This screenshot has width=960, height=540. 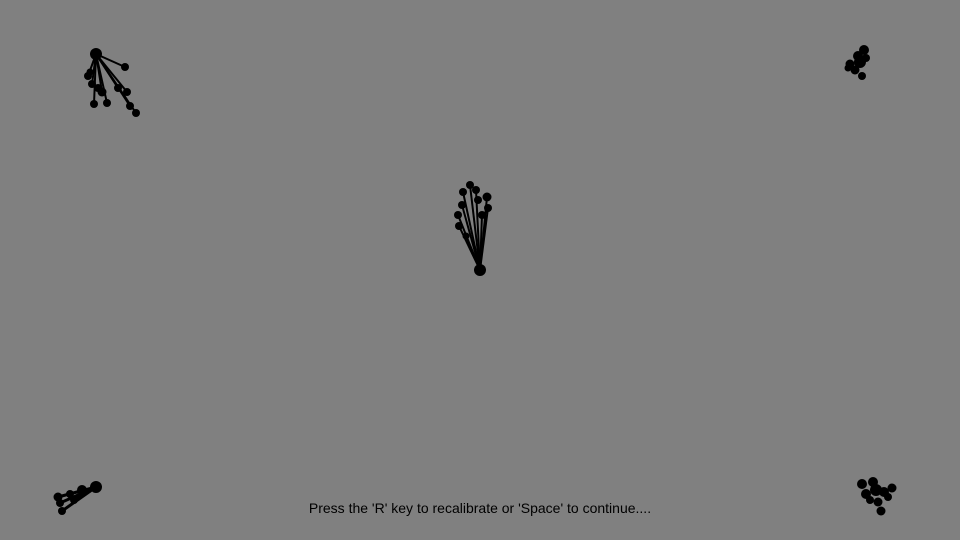 I want to click on gaze-samples, so click(x=112, y=90).